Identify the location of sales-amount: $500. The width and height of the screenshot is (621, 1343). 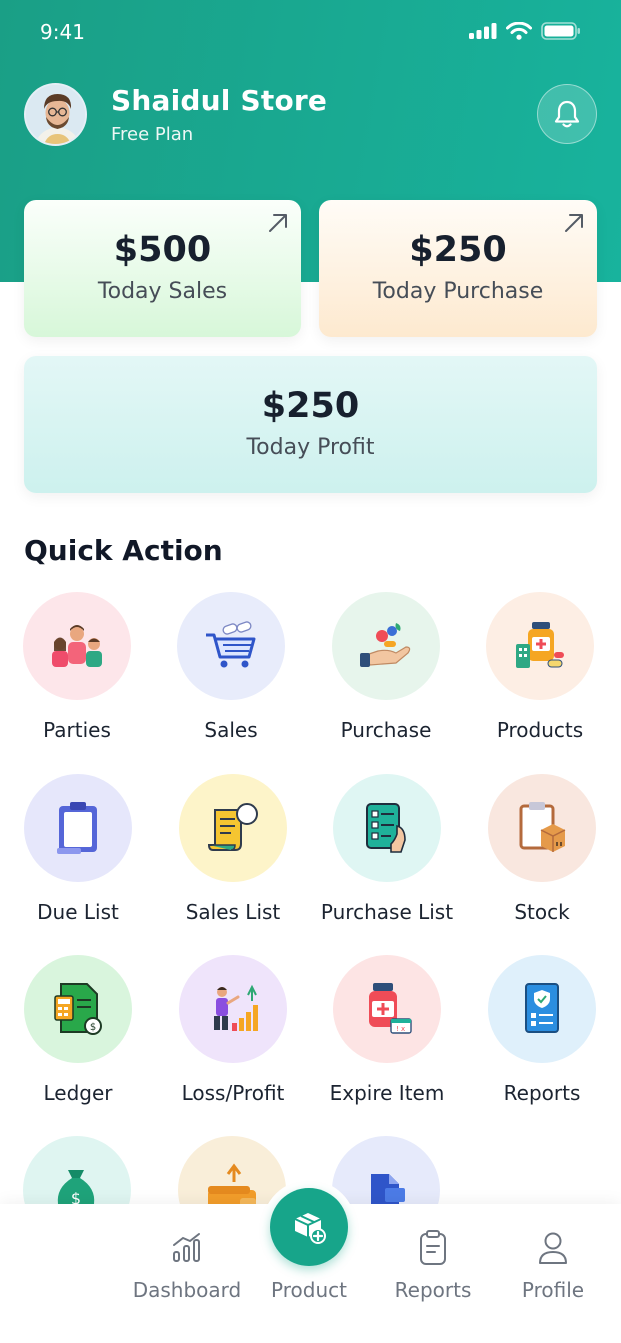
(162, 250).